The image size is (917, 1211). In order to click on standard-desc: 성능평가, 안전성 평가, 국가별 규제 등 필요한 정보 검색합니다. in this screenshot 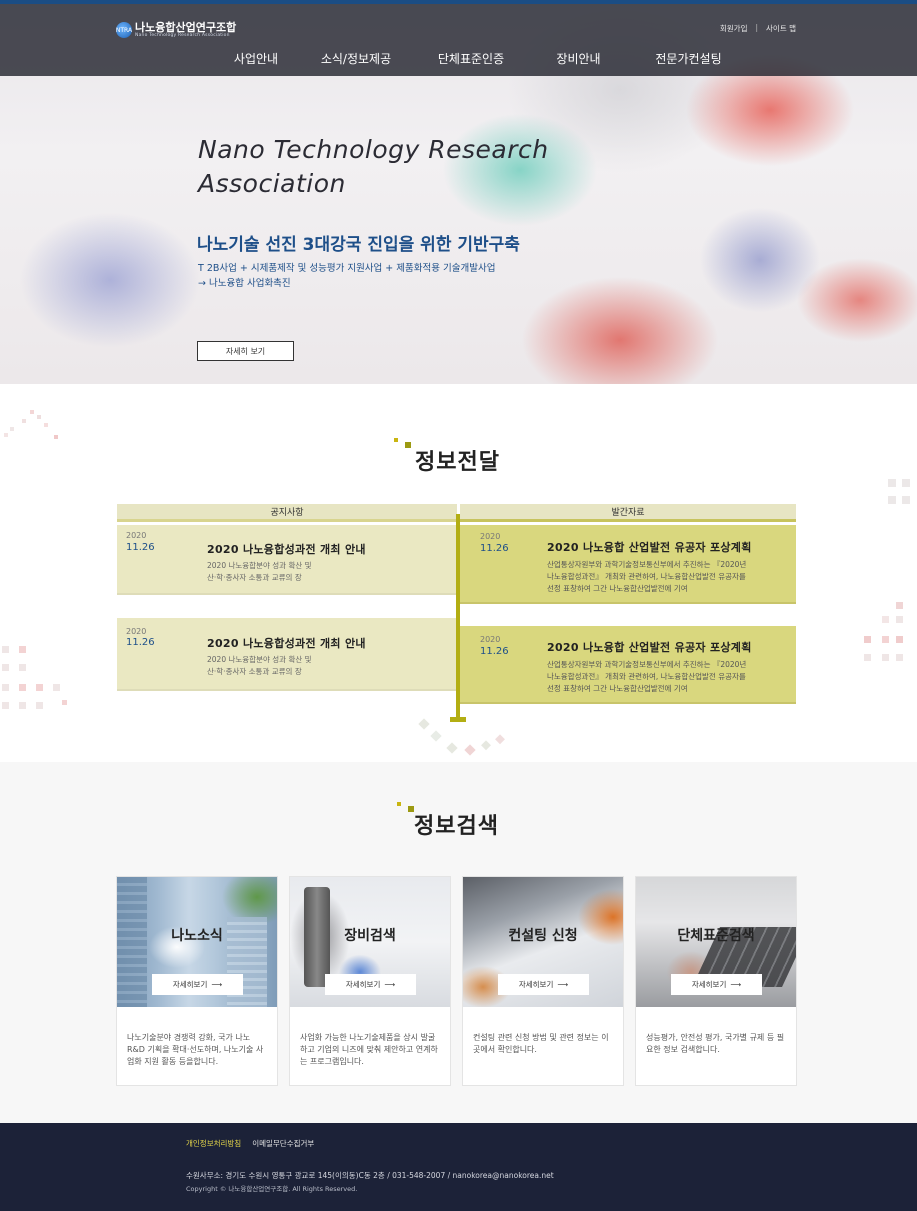, I will do `click(715, 1043)`.